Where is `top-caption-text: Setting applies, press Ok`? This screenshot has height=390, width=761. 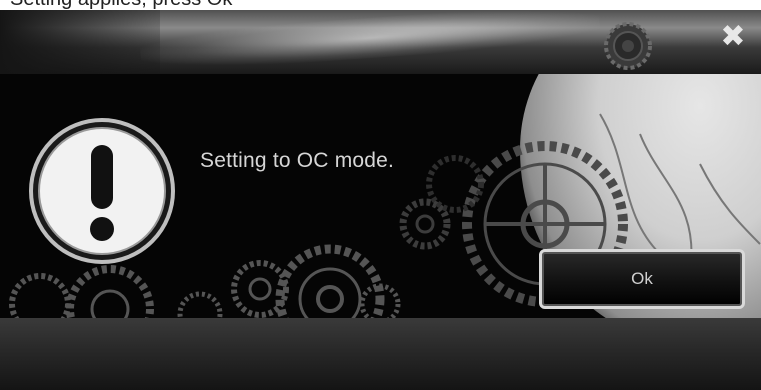
top-caption-text: Setting applies, press Ok is located at coordinates (121, 5).